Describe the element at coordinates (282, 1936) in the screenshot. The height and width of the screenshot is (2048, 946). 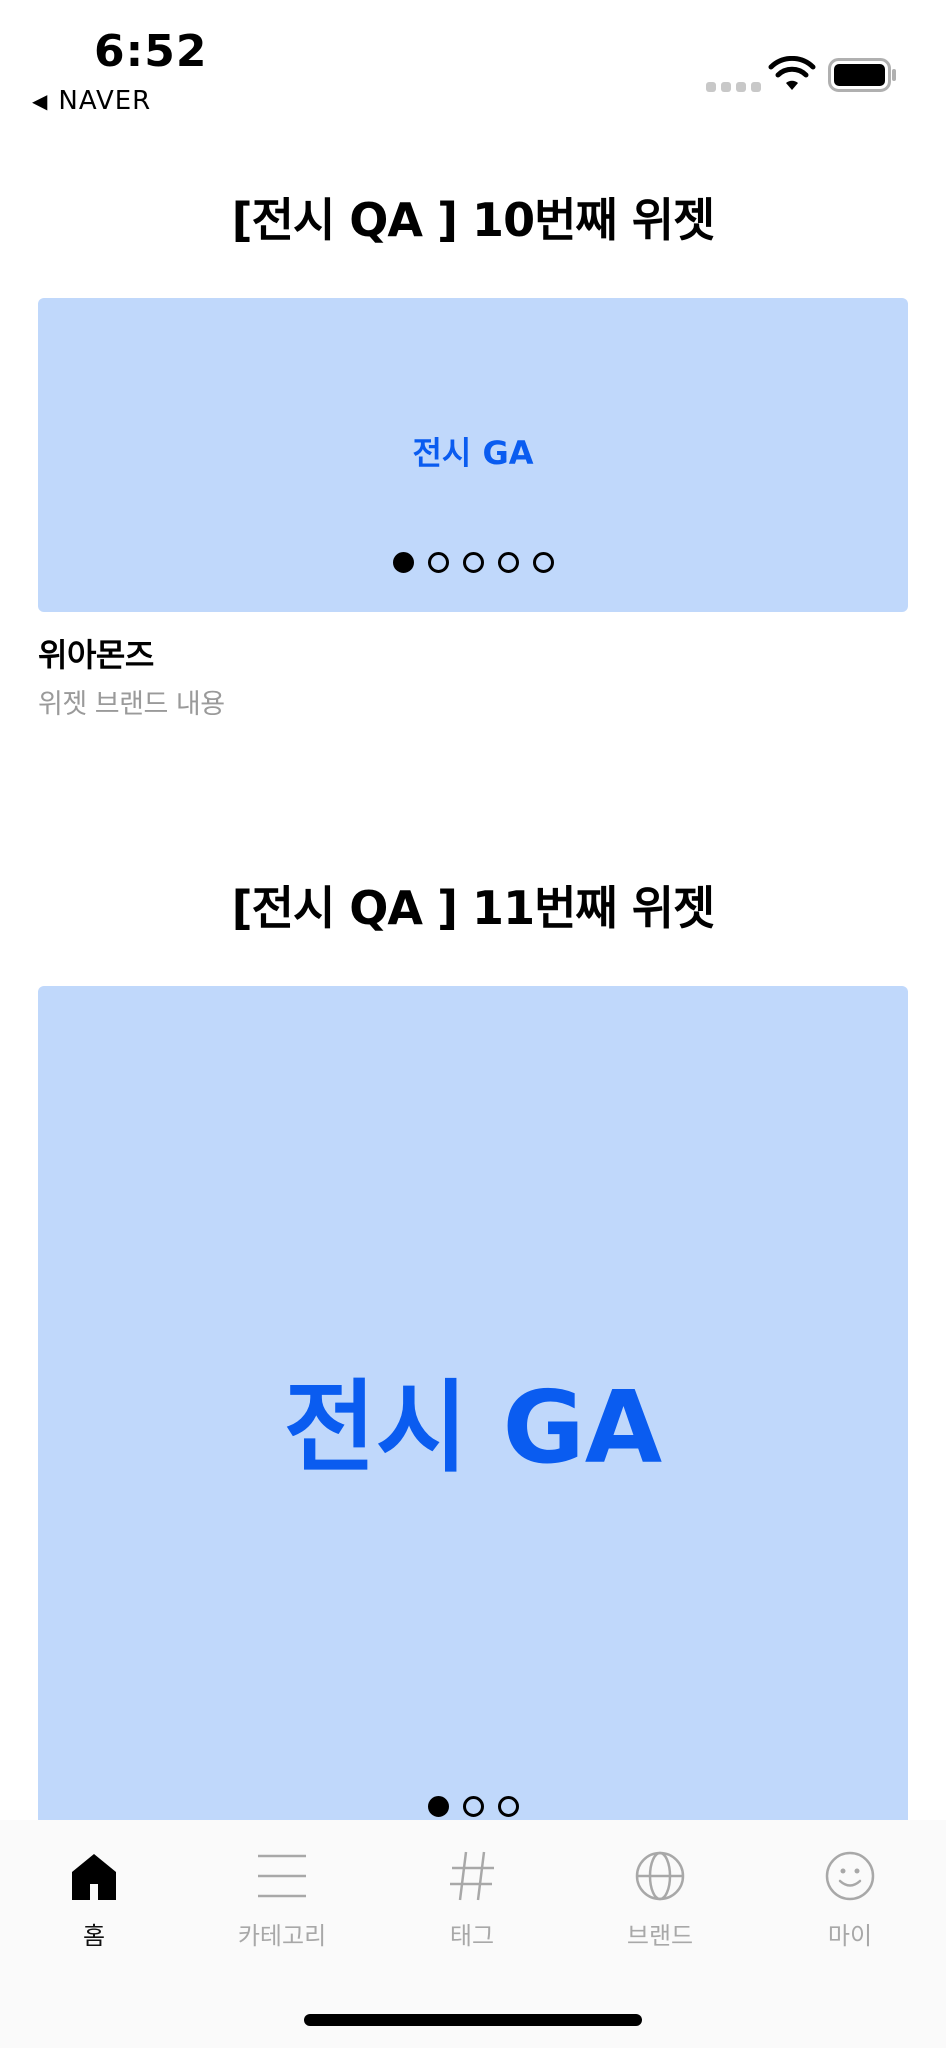
I see `tab-label: 카테고리` at that location.